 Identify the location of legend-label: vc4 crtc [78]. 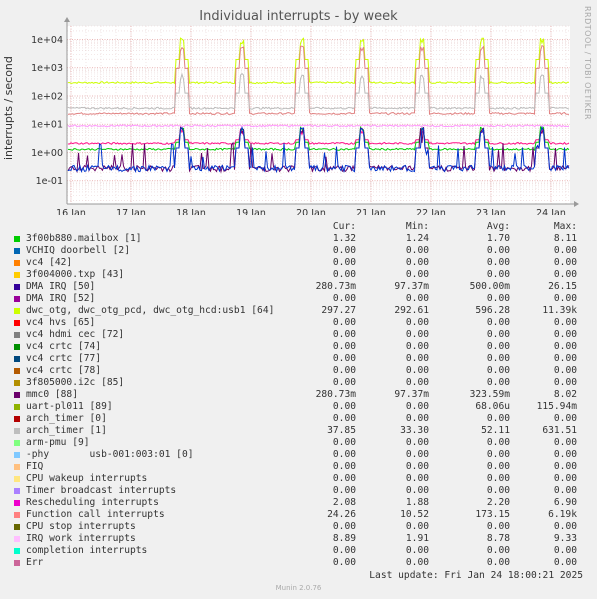
(64, 370).